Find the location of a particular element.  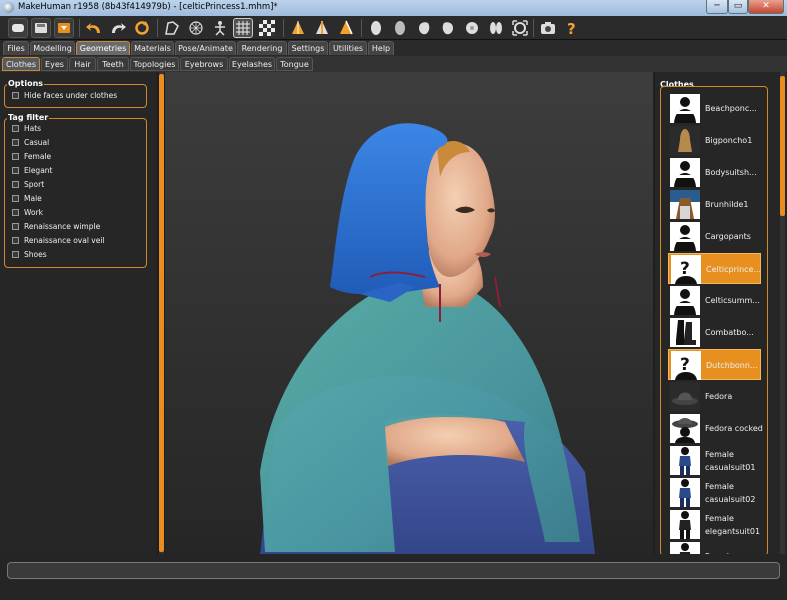

subtab-eyes: Eyes is located at coordinates (54, 64).